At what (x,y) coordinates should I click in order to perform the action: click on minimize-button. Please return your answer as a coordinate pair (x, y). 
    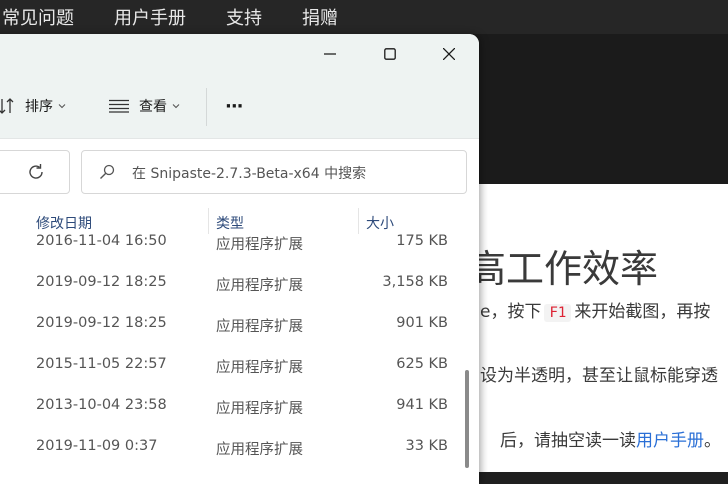
    Looking at the image, I should click on (330, 54).